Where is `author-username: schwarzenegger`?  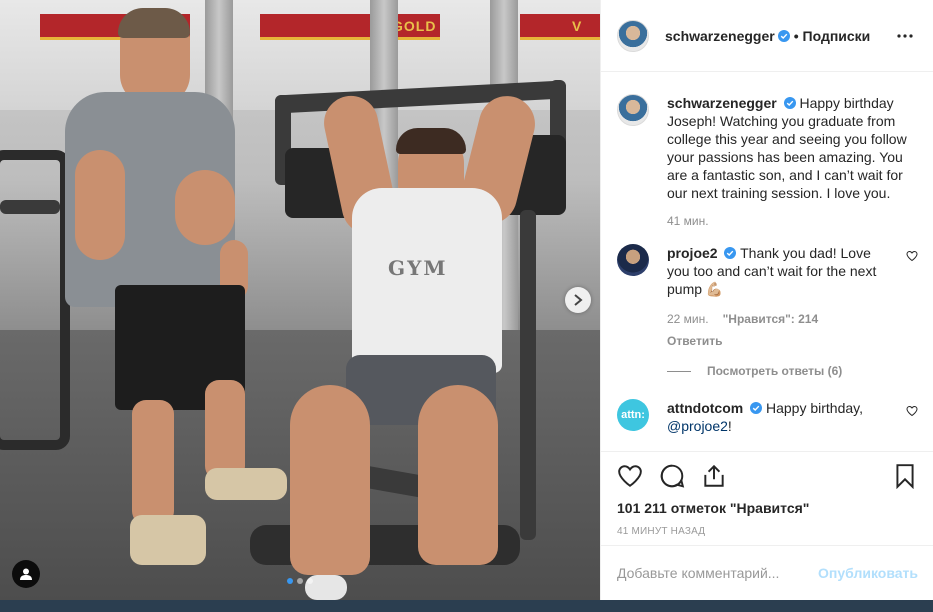 author-username: schwarzenegger is located at coordinates (720, 36).